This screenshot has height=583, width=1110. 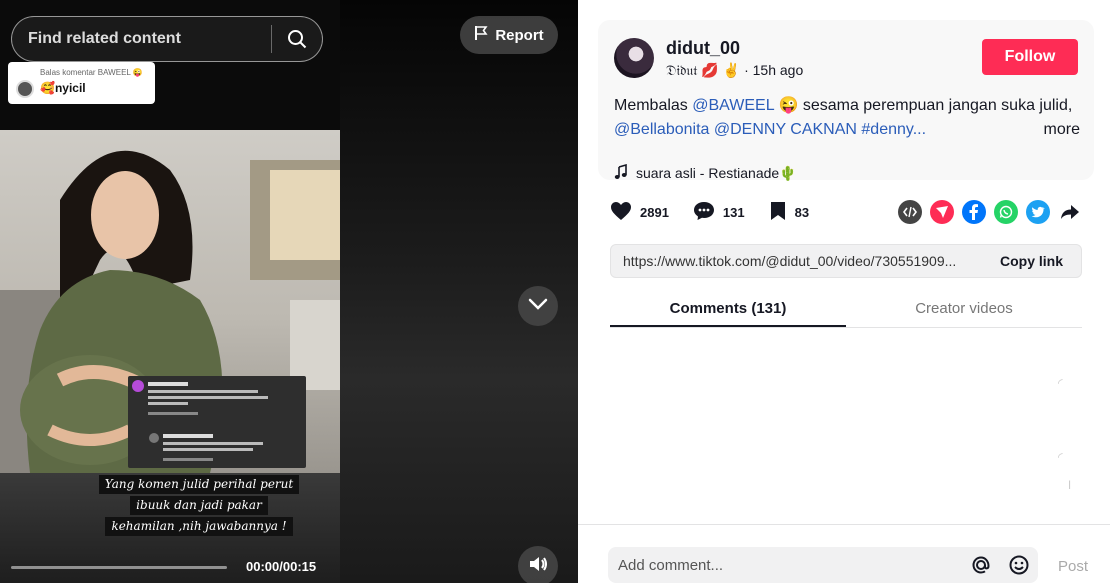 What do you see at coordinates (733, 105) in the screenshot?
I see `mention-link: @BAWEEL` at bounding box center [733, 105].